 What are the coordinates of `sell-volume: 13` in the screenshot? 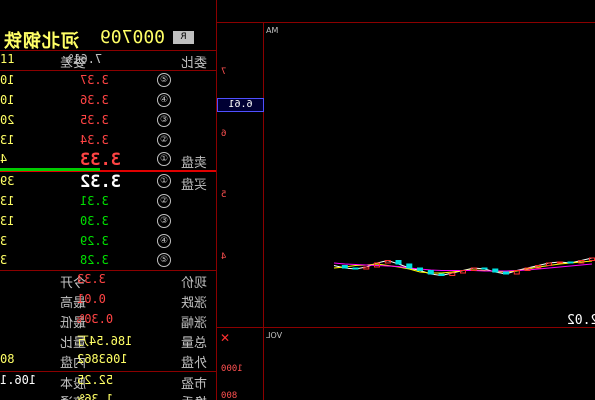 It's located at (7, 140).